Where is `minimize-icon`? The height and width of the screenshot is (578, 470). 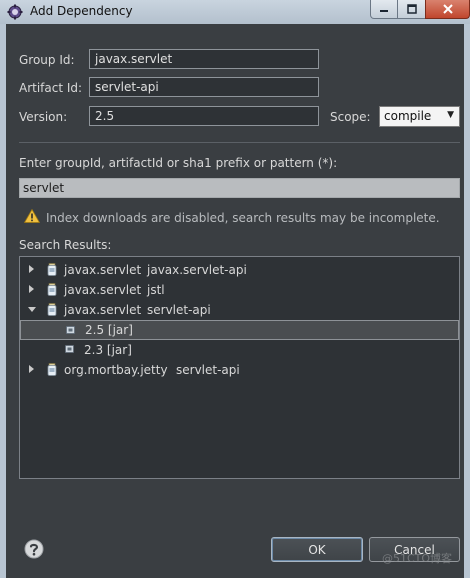
minimize-icon is located at coordinates (384, 11).